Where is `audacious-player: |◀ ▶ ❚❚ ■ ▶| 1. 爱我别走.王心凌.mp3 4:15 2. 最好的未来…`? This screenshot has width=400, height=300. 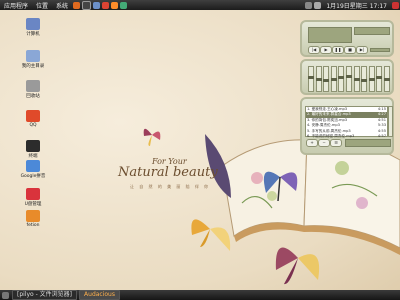
audacious-player: |◀ ▶ ❚❚ ■ ▶| 1. 爱我别走.王心凌.mp3 4:15 2. 最好的未来… is located at coordinates (347, 87).